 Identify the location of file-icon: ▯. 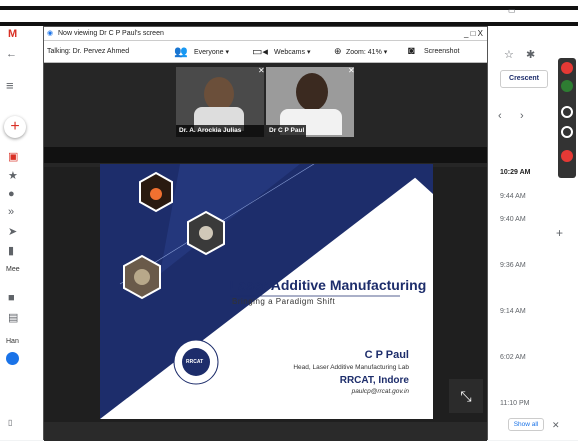
(10, 422).